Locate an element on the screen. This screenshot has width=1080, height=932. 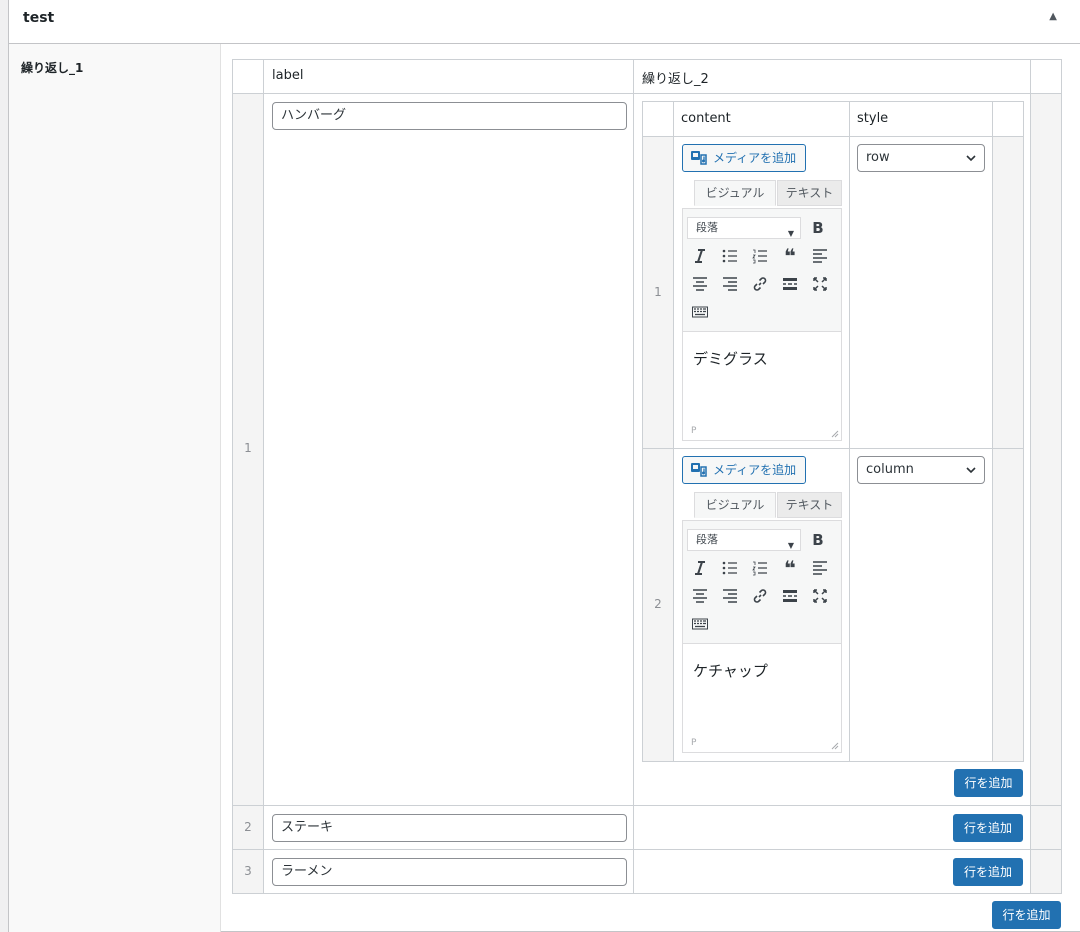
wysiwyg-editor: 段落 ▼ B ❝ デミグラス P is located at coordinates (762, 324).